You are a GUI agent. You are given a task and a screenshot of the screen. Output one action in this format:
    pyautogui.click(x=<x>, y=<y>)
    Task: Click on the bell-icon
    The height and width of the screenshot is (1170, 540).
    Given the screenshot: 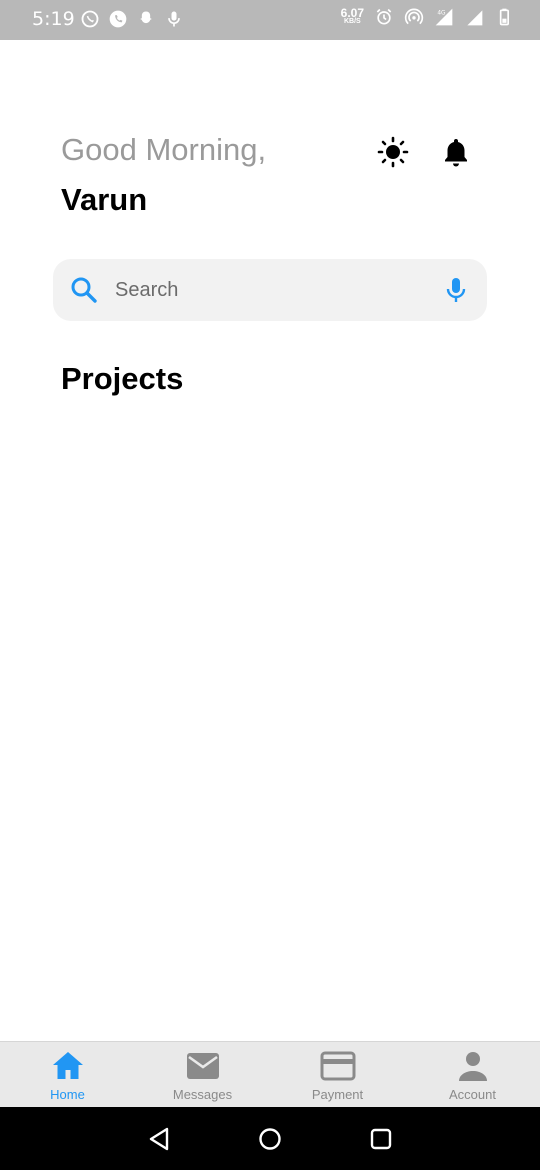 What is the action you would take?
    pyautogui.click(x=456, y=153)
    